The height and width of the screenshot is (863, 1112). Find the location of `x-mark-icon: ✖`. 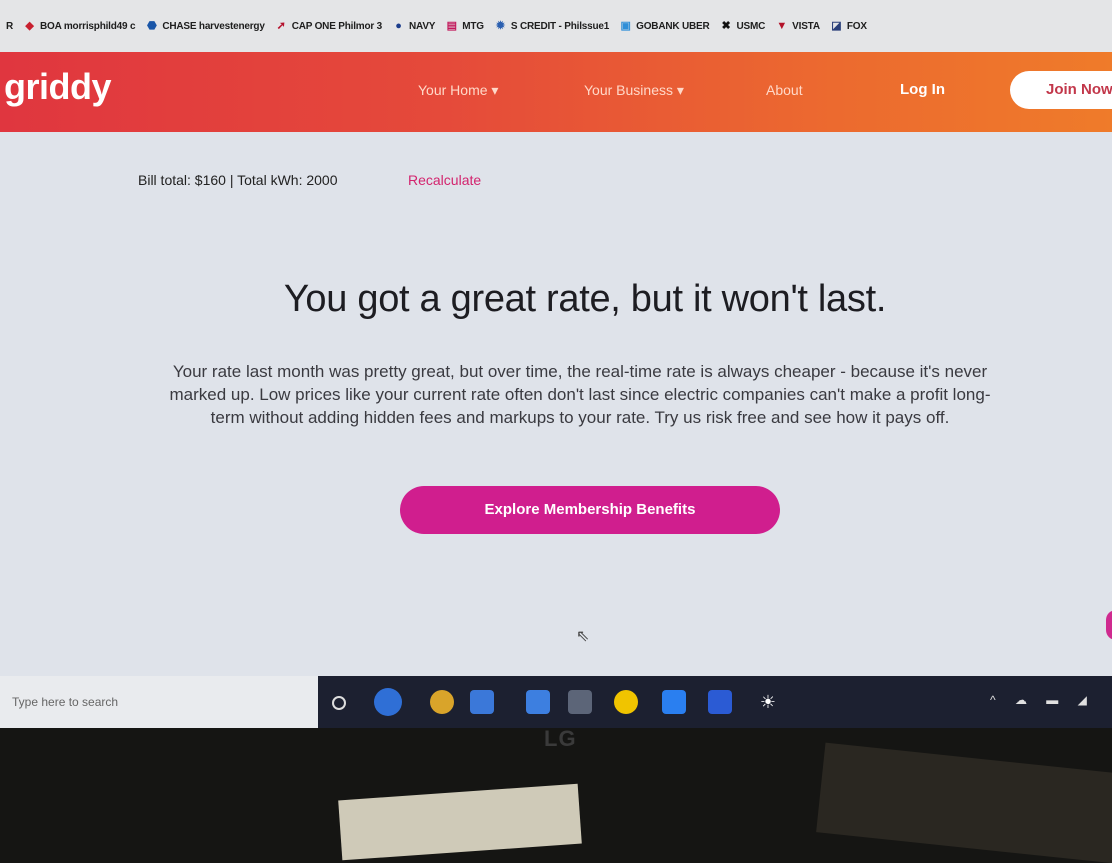

x-mark-icon: ✖ is located at coordinates (726, 25).